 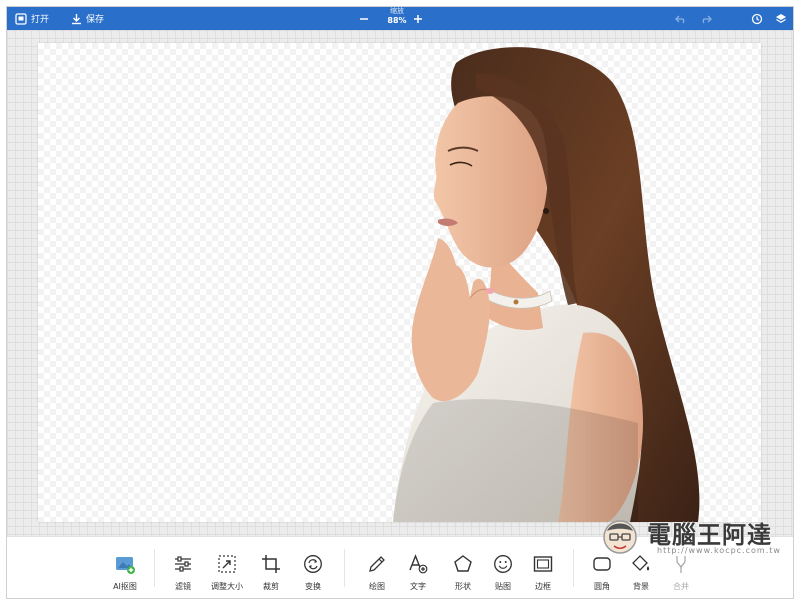 I want to click on tool-label: 合并, so click(x=681, y=586).